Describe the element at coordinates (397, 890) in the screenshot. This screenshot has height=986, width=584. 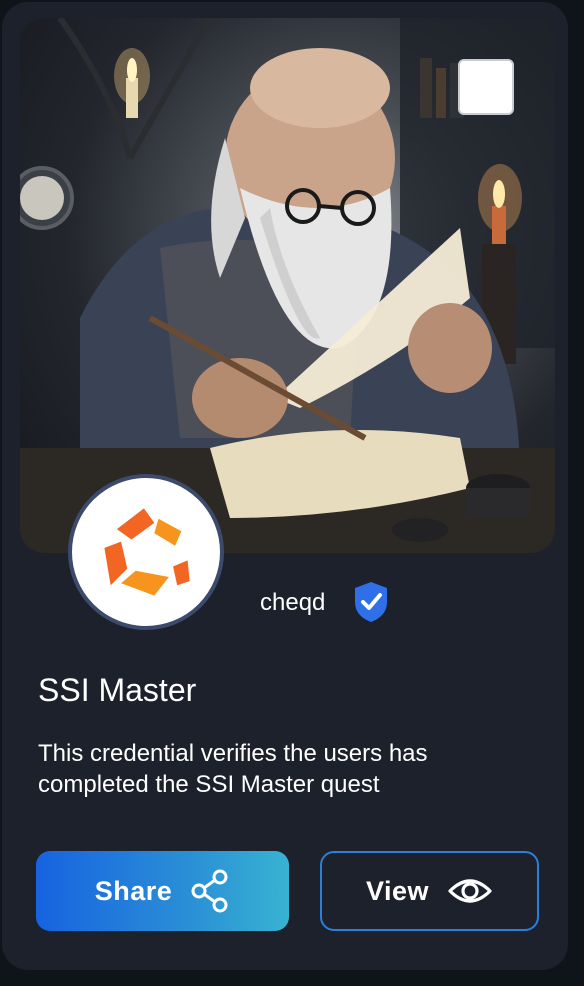
I see `view-button-label: View` at that location.